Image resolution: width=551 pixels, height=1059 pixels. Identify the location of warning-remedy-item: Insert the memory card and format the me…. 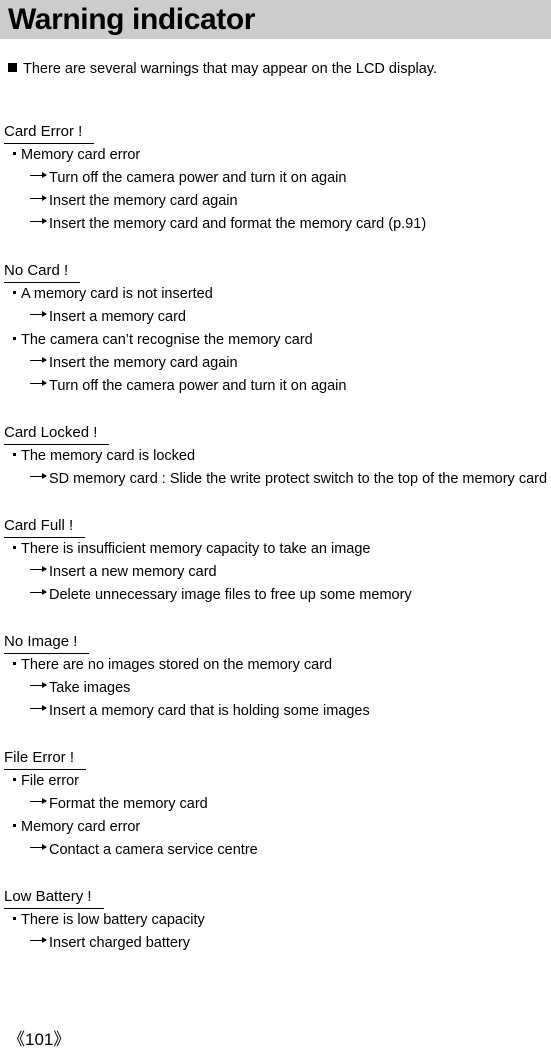
(290, 226).